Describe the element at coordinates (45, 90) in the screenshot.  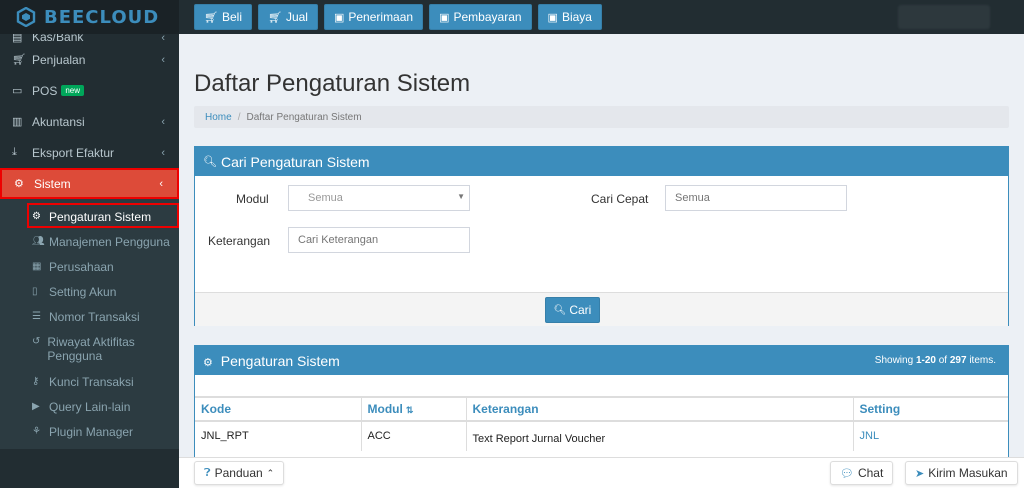
I see `sidebar-item-label: POS` at that location.